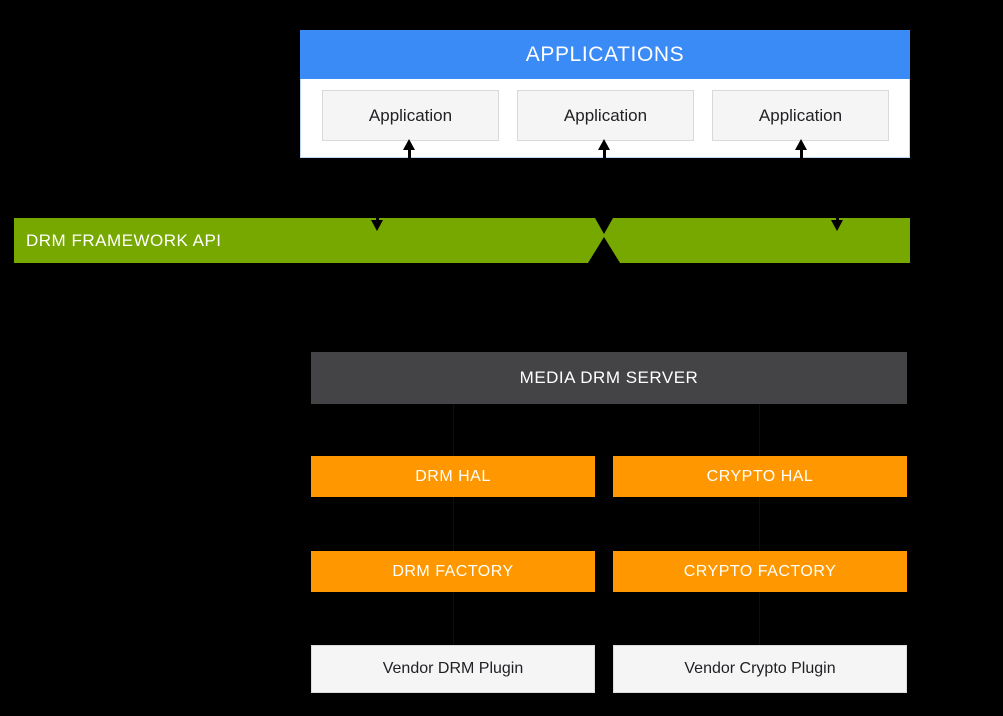  I want to click on drm-factory-box: DRM FACTORY, so click(453, 571).